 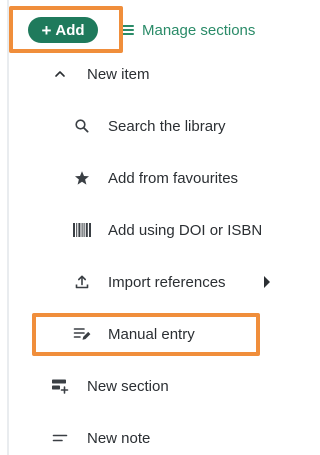 I want to click on menu-item-import-references: Import references, so click(x=149, y=282).